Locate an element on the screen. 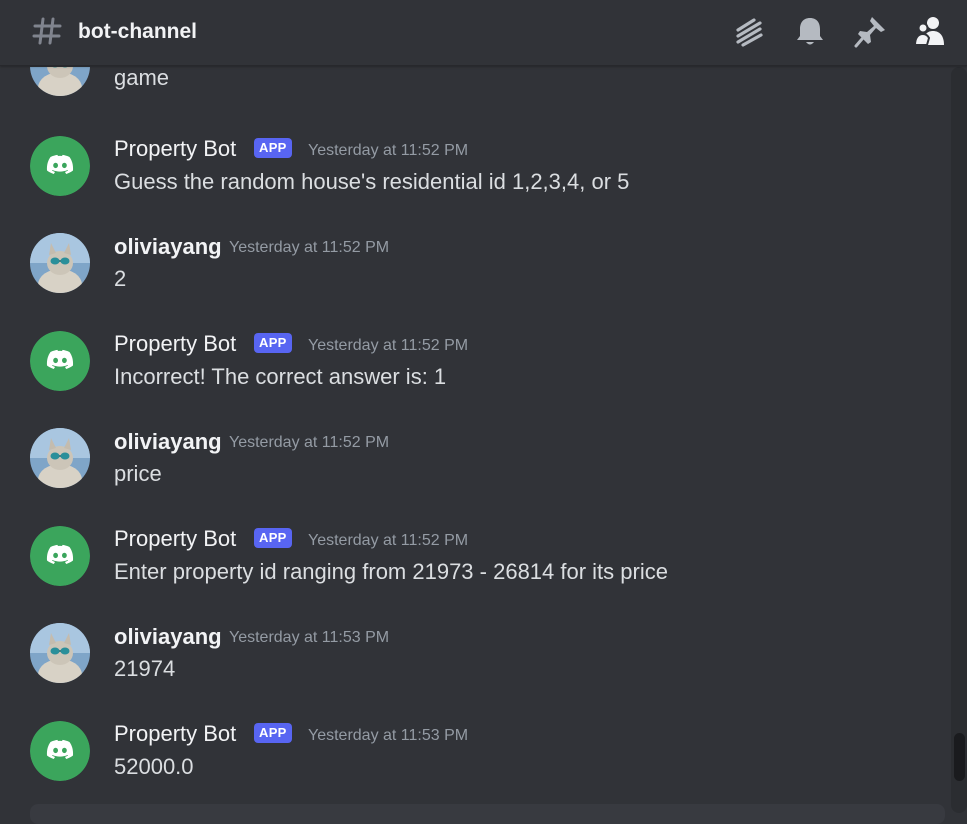  message-content: price is located at coordinates (138, 473).